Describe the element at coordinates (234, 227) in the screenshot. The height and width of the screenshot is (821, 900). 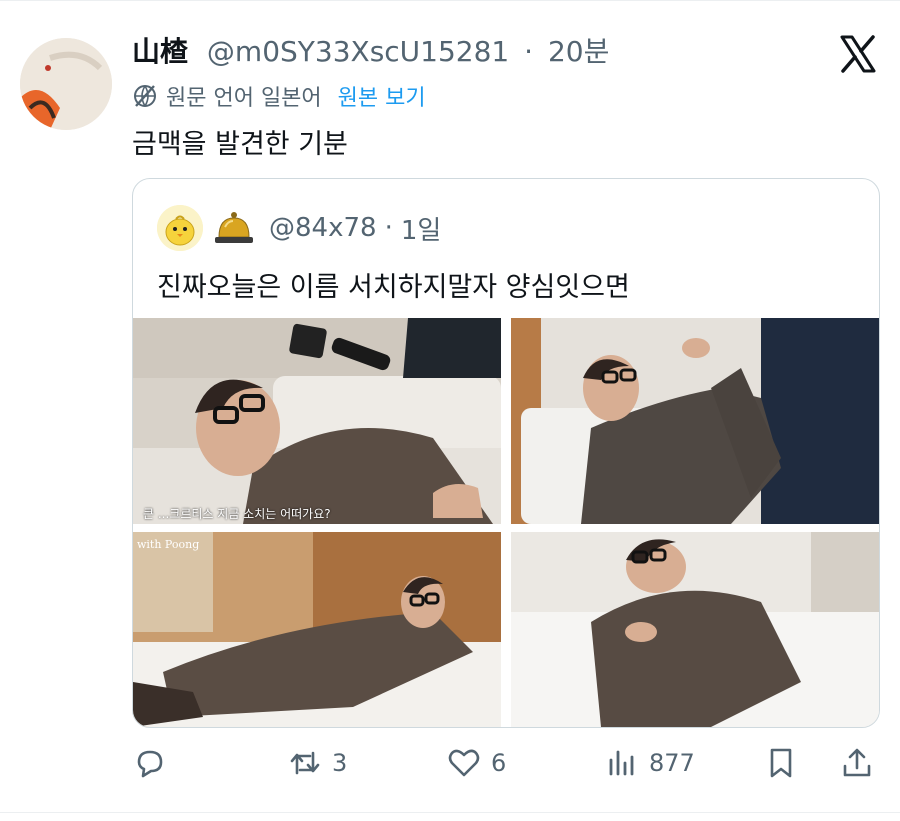
I see `bell-emoji-icon` at that location.